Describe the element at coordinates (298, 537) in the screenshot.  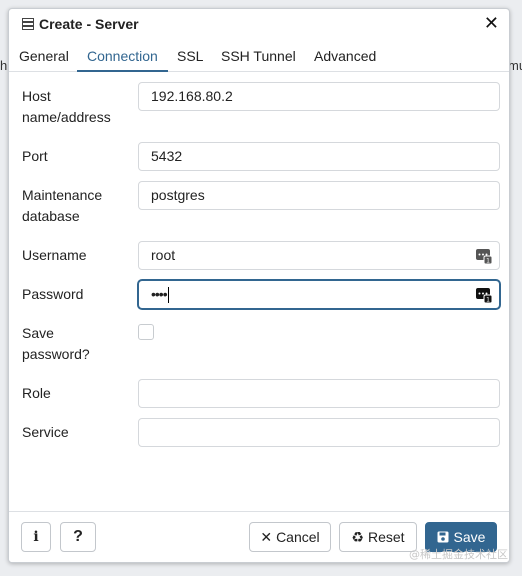
I see `cancel-label: Cancel` at that location.